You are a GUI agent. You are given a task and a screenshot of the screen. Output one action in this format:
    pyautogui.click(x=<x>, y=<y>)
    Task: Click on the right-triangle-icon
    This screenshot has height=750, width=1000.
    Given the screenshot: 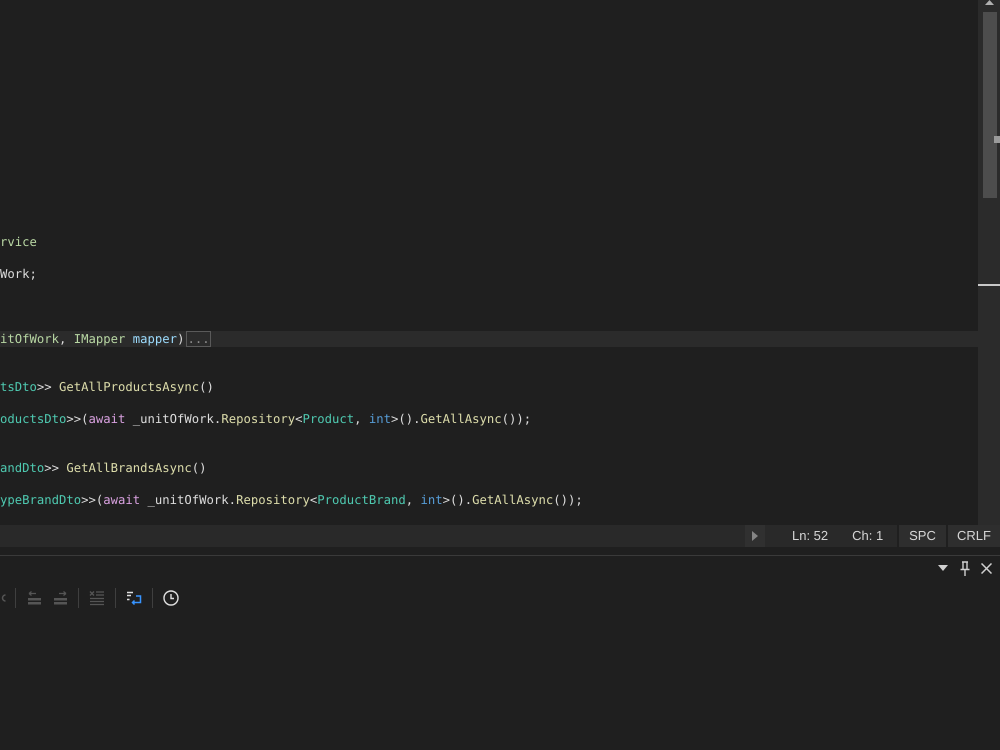 What is the action you would take?
    pyautogui.click(x=755, y=536)
    